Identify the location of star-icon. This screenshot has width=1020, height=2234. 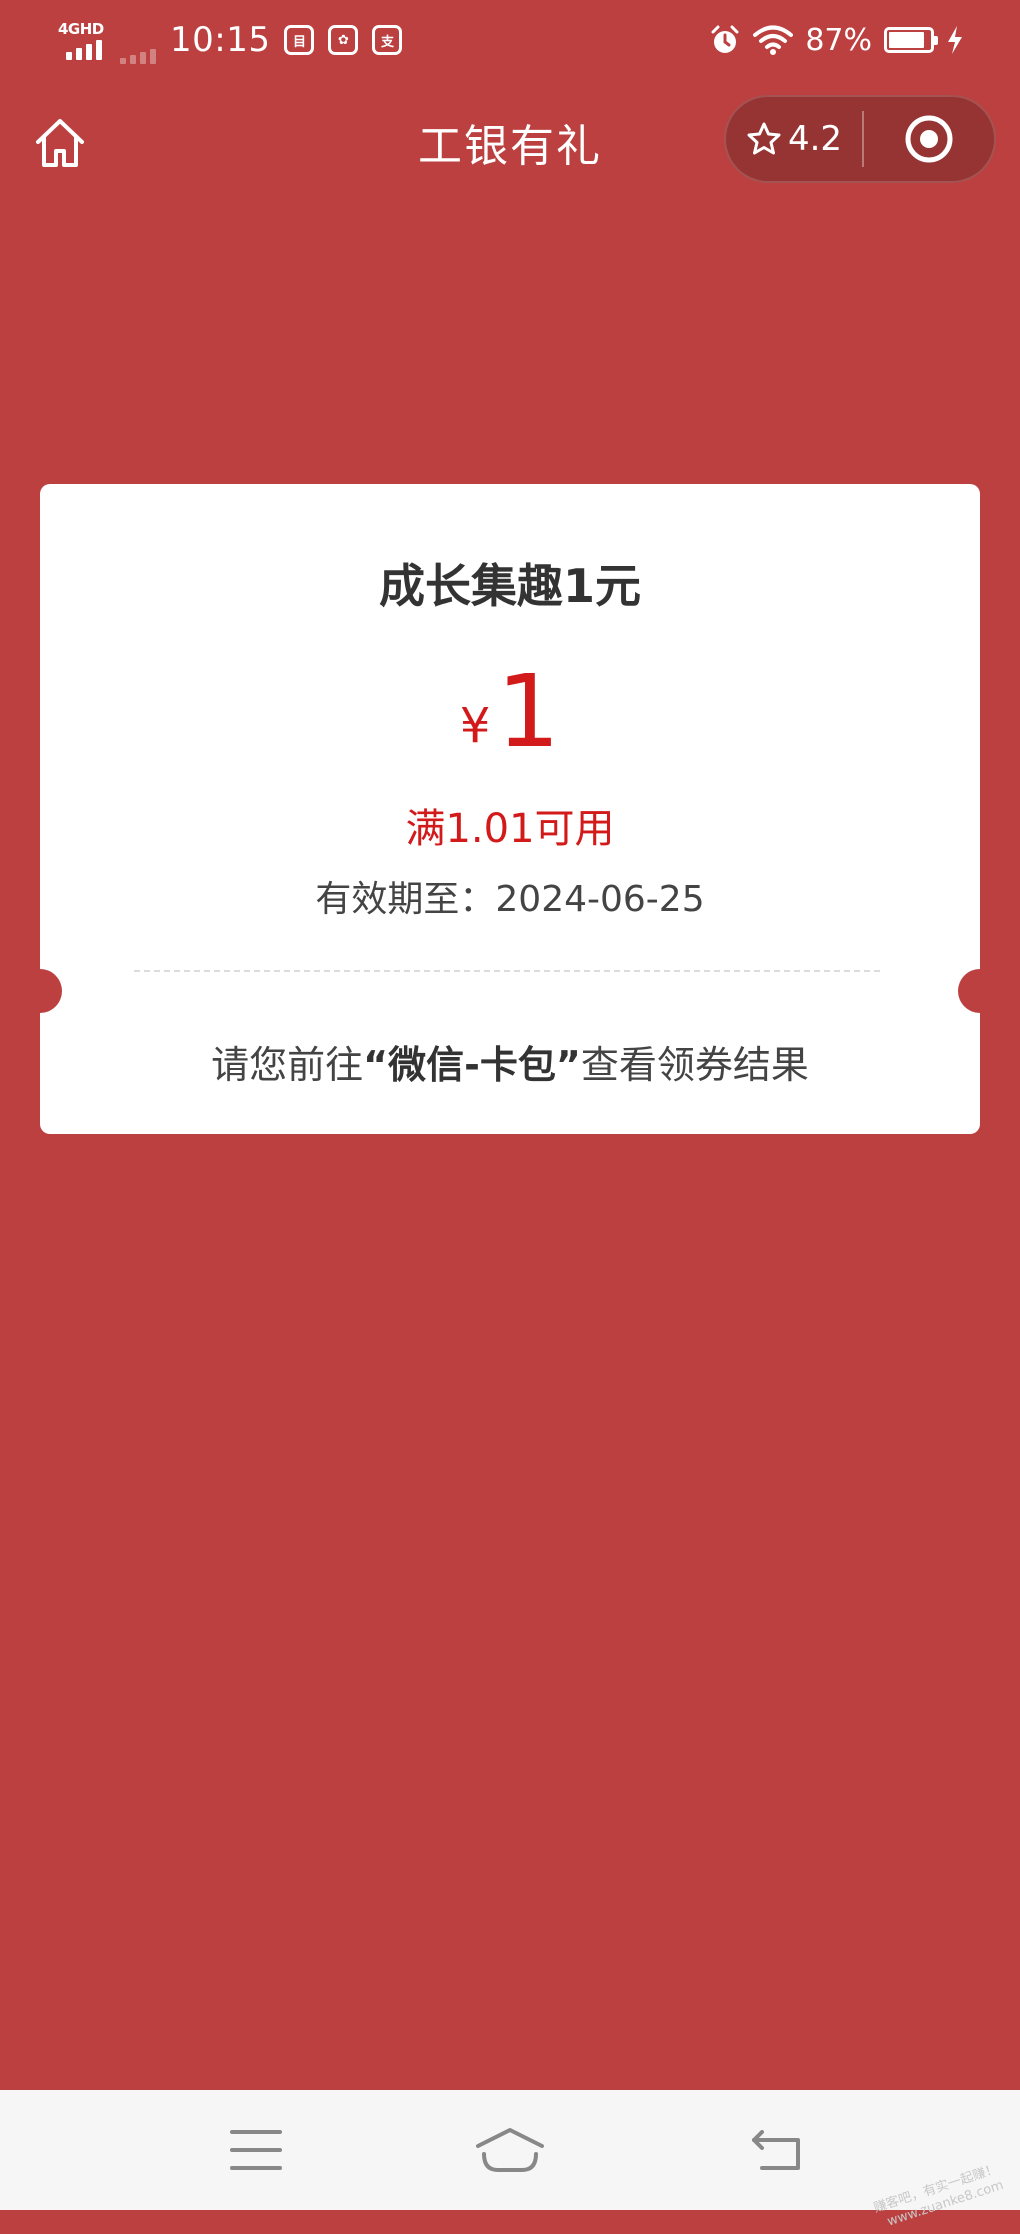
(764, 138).